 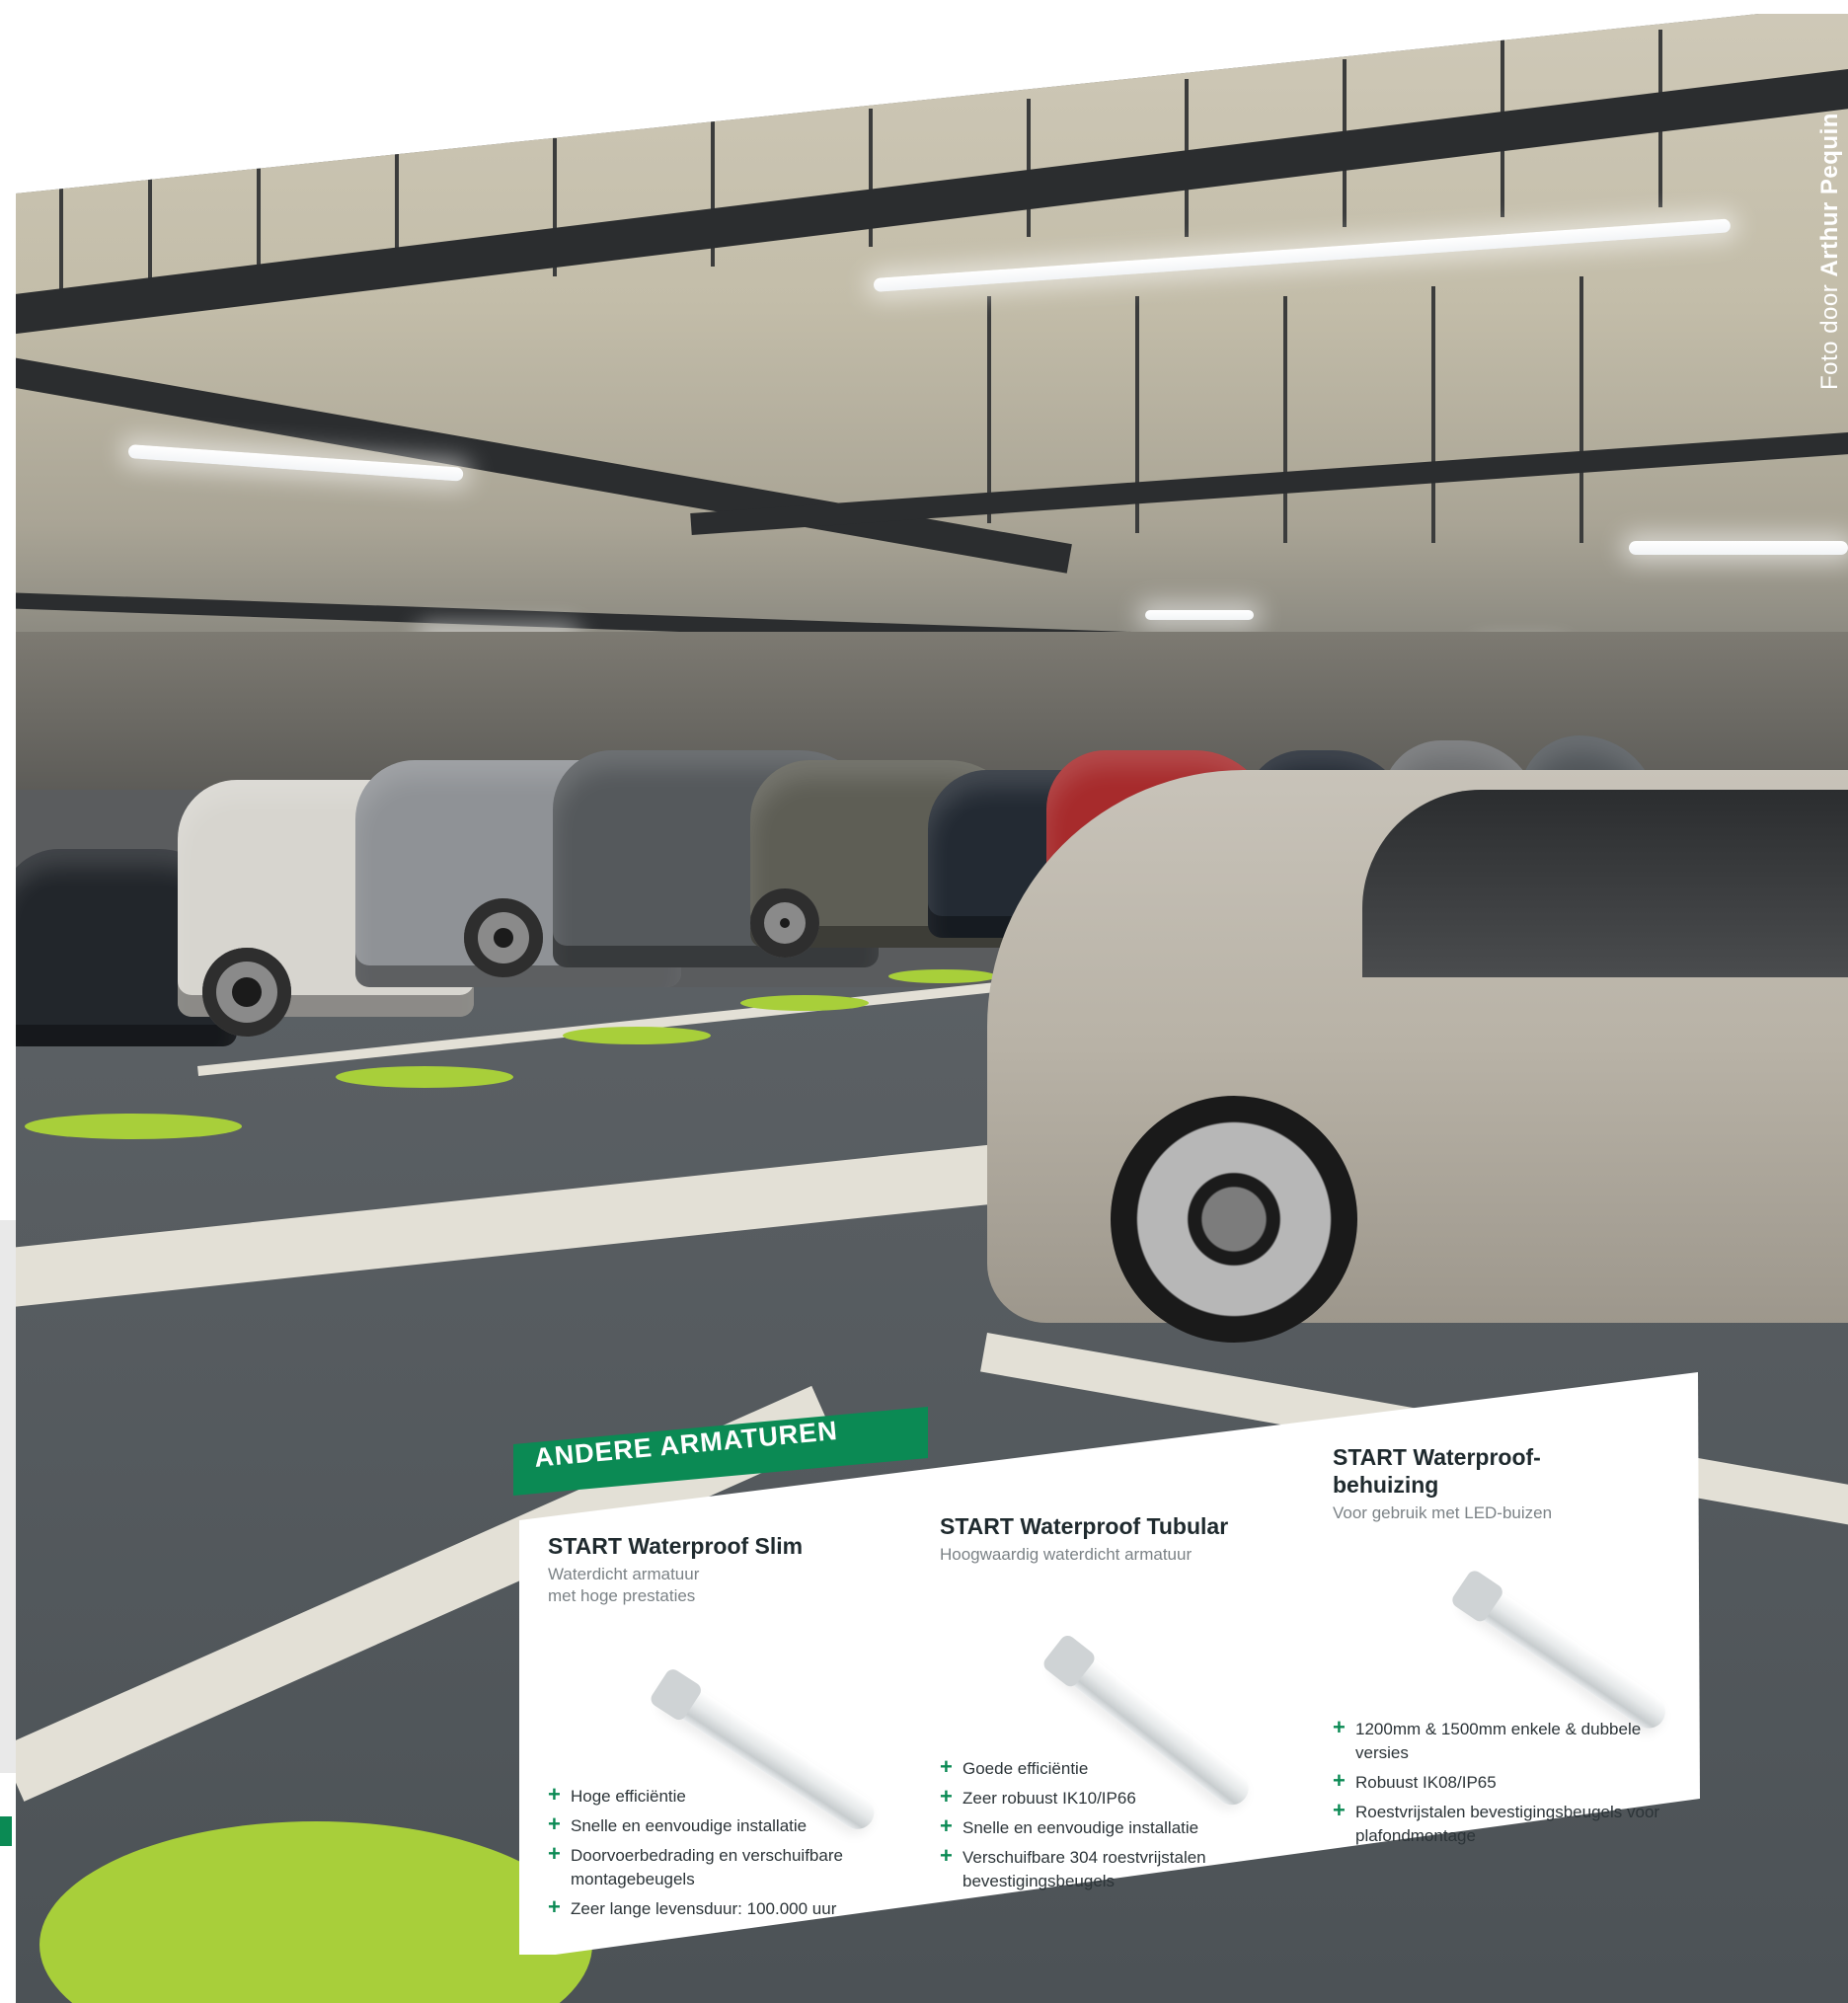 What do you see at coordinates (1386, 1485) in the screenshot?
I see `product-name-line: behuizing` at bounding box center [1386, 1485].